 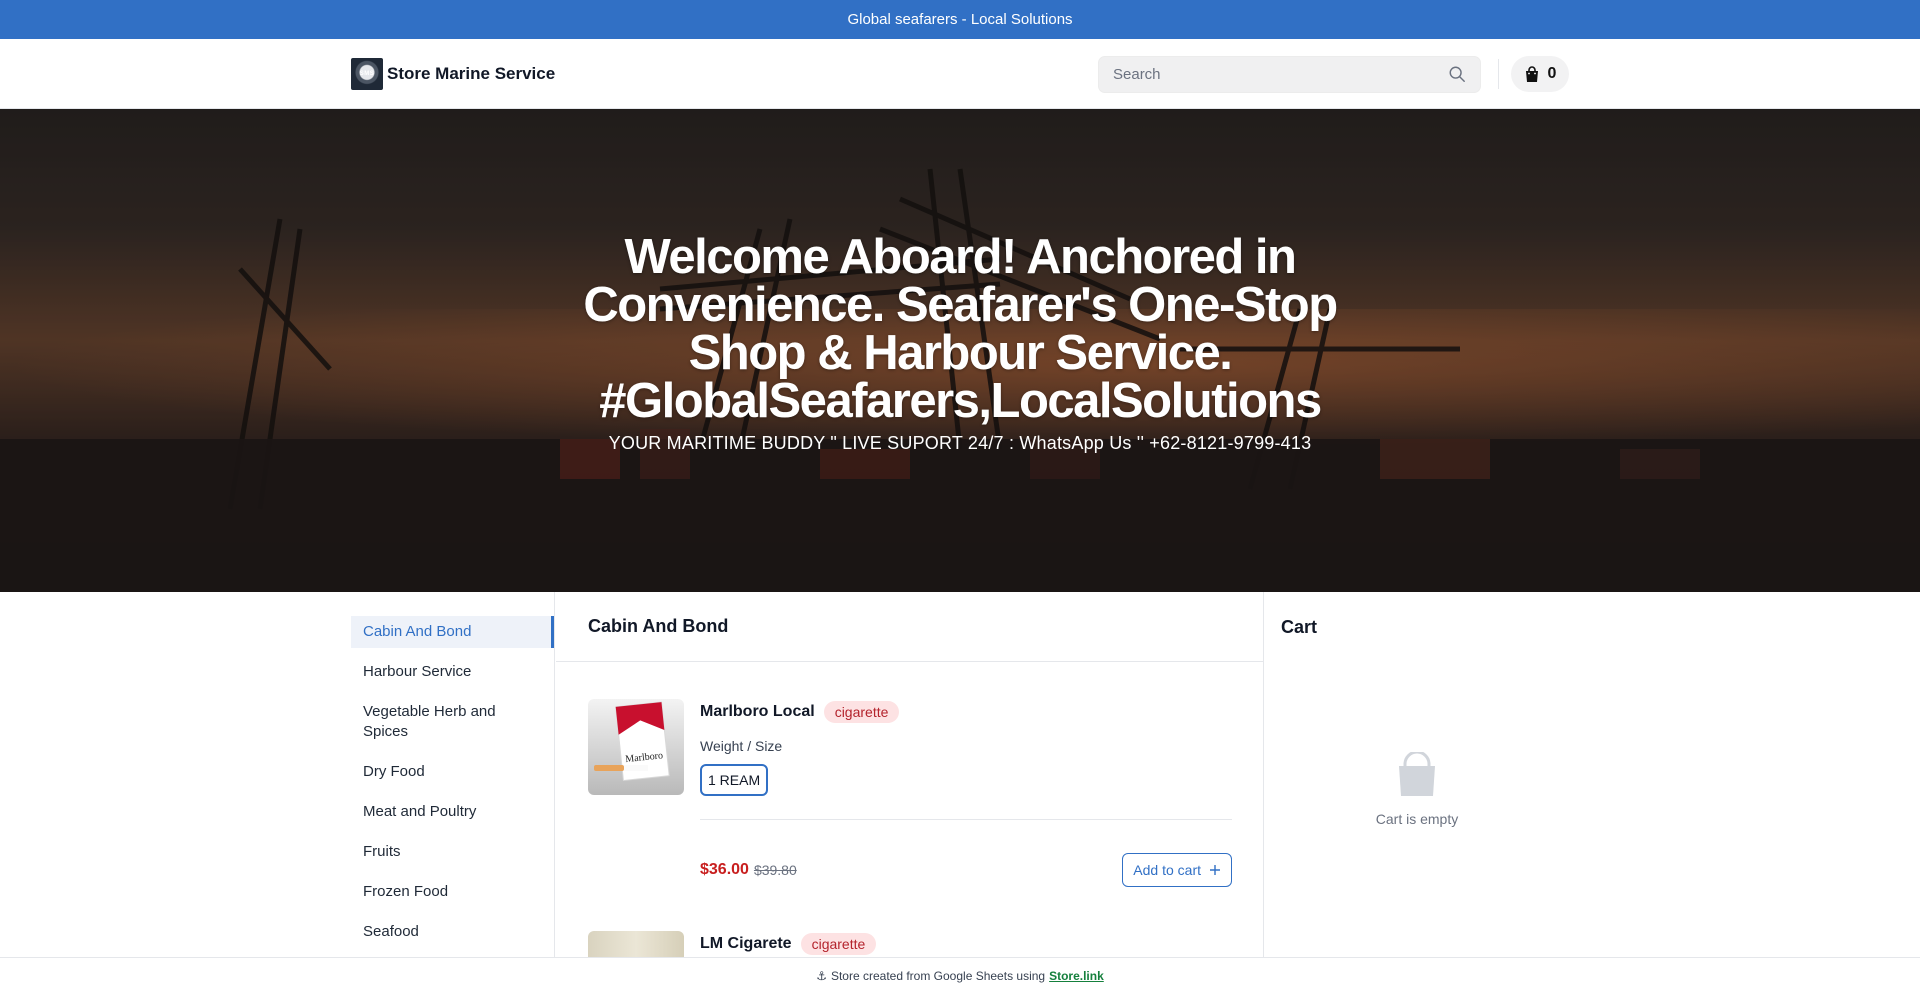 I want to click on logo-text: SMS, so click(x=367, y=74).